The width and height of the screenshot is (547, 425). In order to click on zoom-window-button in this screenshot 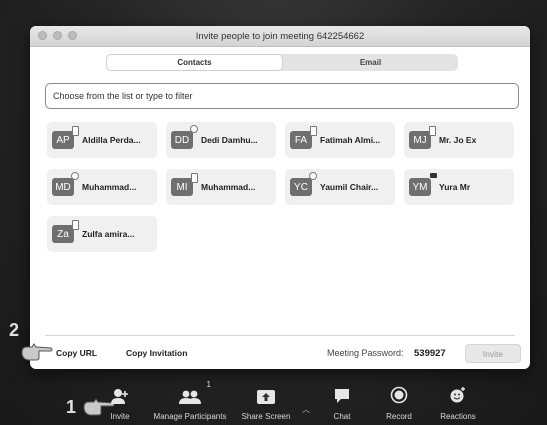, I will do `click(72, 35)`.